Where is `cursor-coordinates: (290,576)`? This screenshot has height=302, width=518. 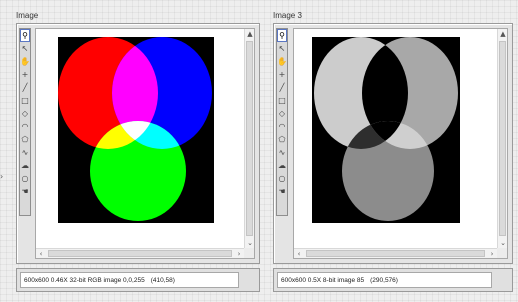
cursor-coordinates: (290,576) is located at coordinates (384, 280).